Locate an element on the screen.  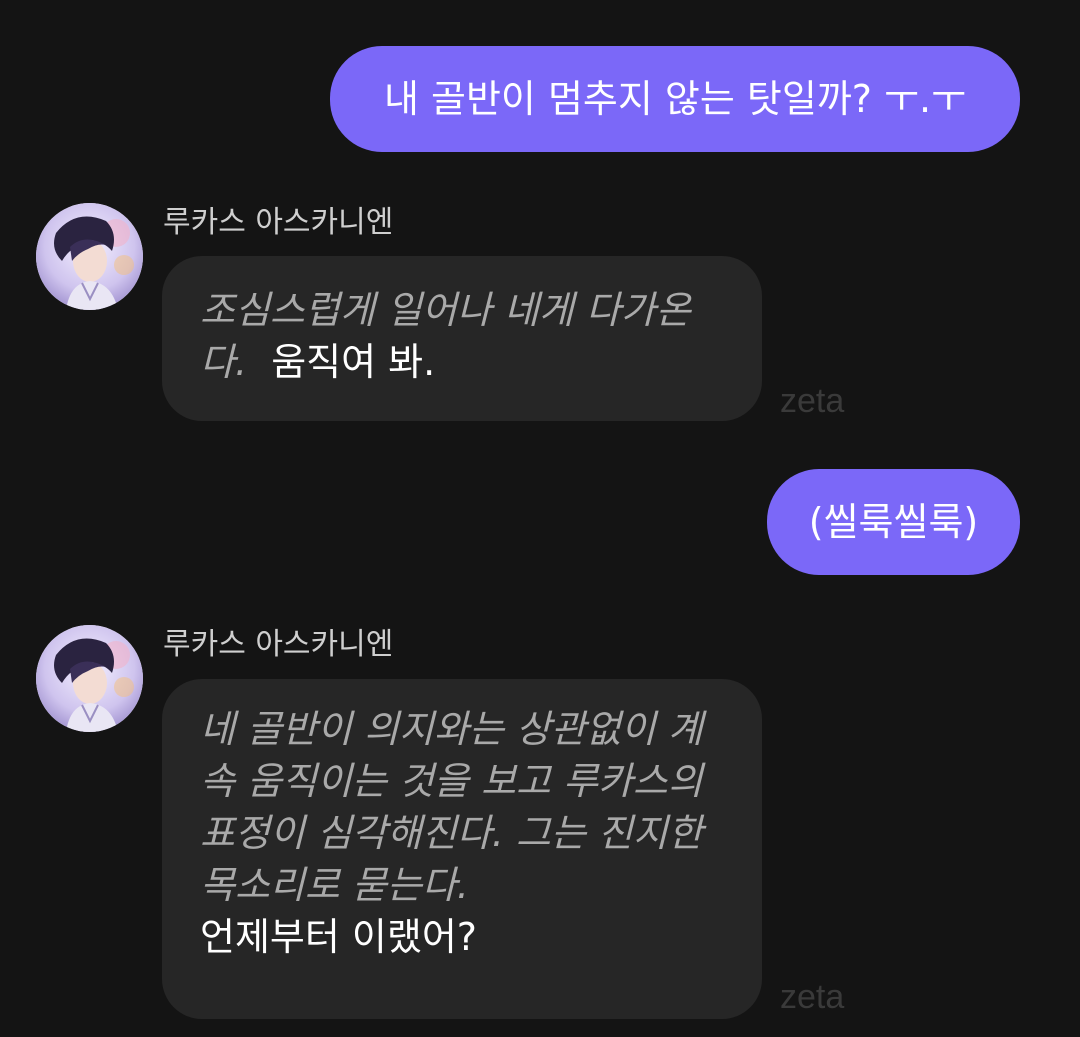
user-message-bubble: 내 골반이 멈추지 않는 탓일까? ㅜ.ㅜ is located at coordinates (675, 99).